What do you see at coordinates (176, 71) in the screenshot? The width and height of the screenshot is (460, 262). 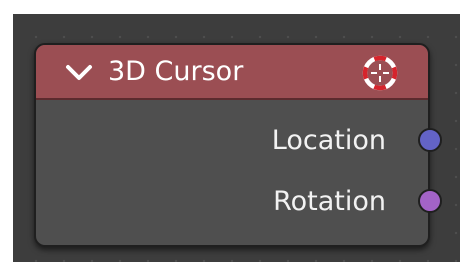 I see `node-title: 3D Cursor` at bounding box center [176, 71].